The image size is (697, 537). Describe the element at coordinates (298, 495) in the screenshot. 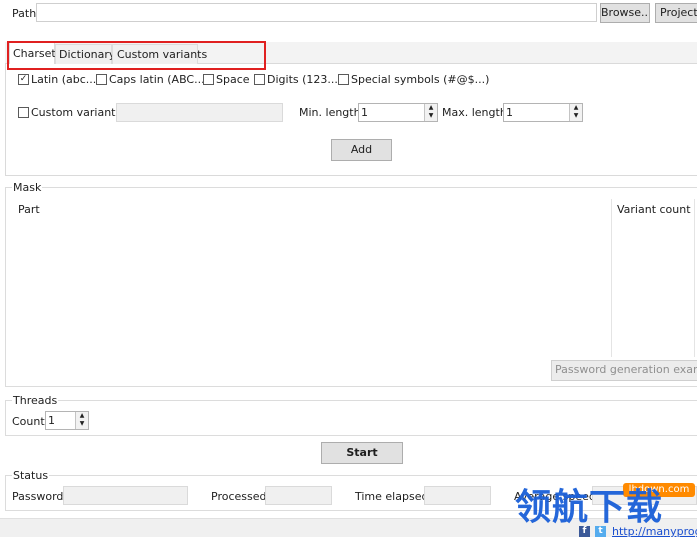

I see `processed-field` at that location.